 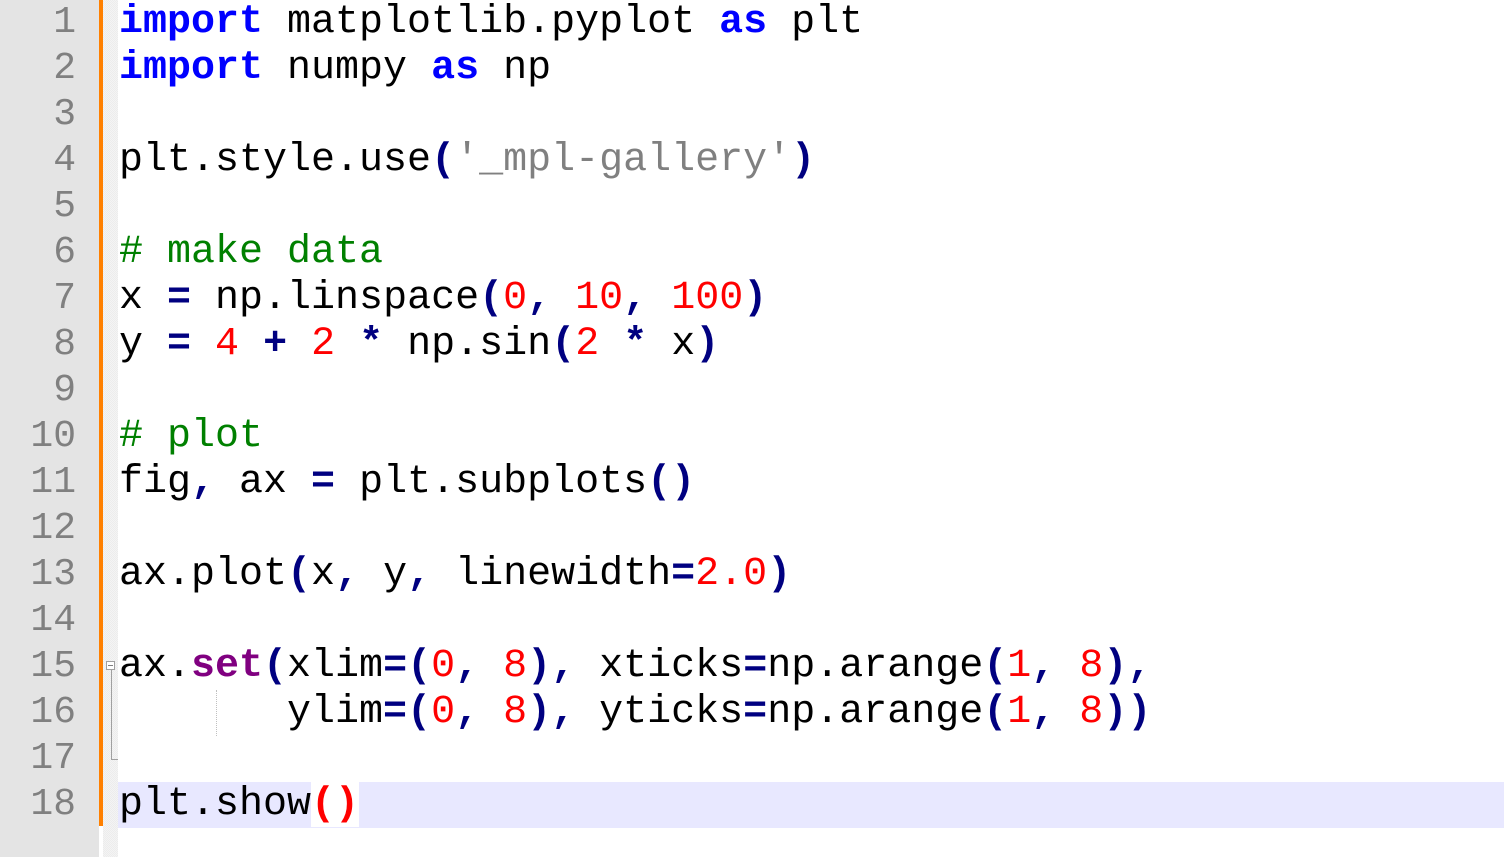 I want to click on comment-token: # make data, so click(x=251, y=252).